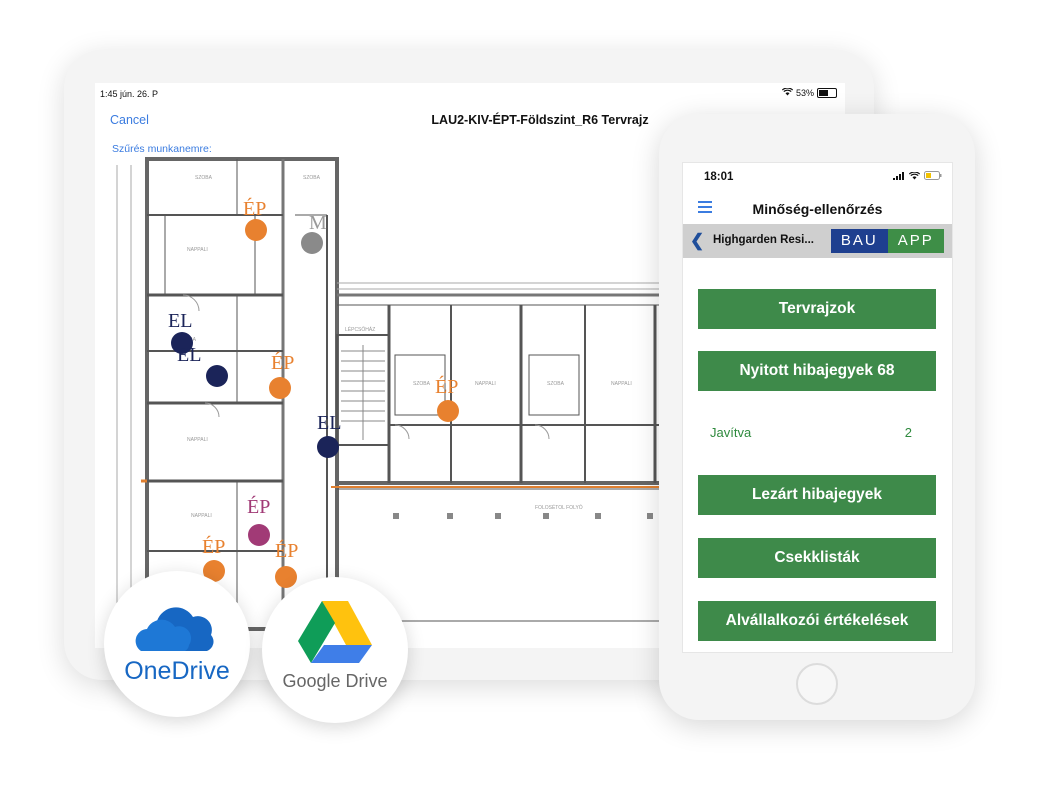 The image size is (1039, 789). Describe the element at coordinates (817, 684) in the screenshot. I see `home-button` at that location.